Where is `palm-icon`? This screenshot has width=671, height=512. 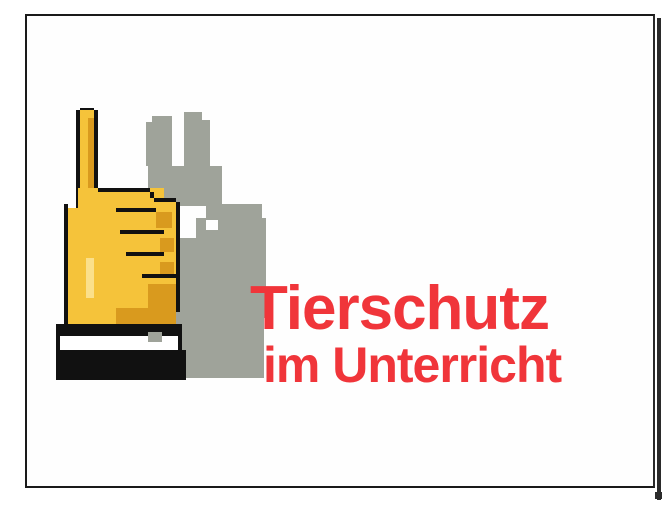 palm-icon is located at coordinates (122, 258).